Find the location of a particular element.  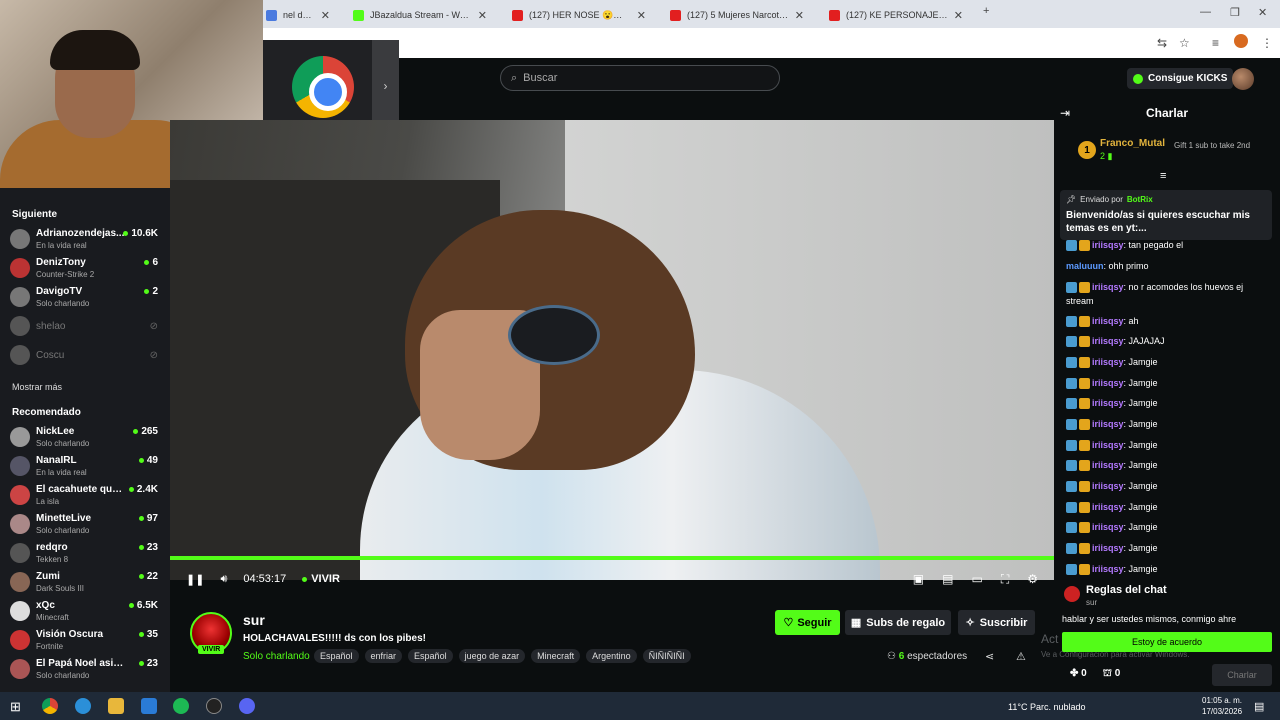

file-explorer-icon is located at coordinates (116, 706).